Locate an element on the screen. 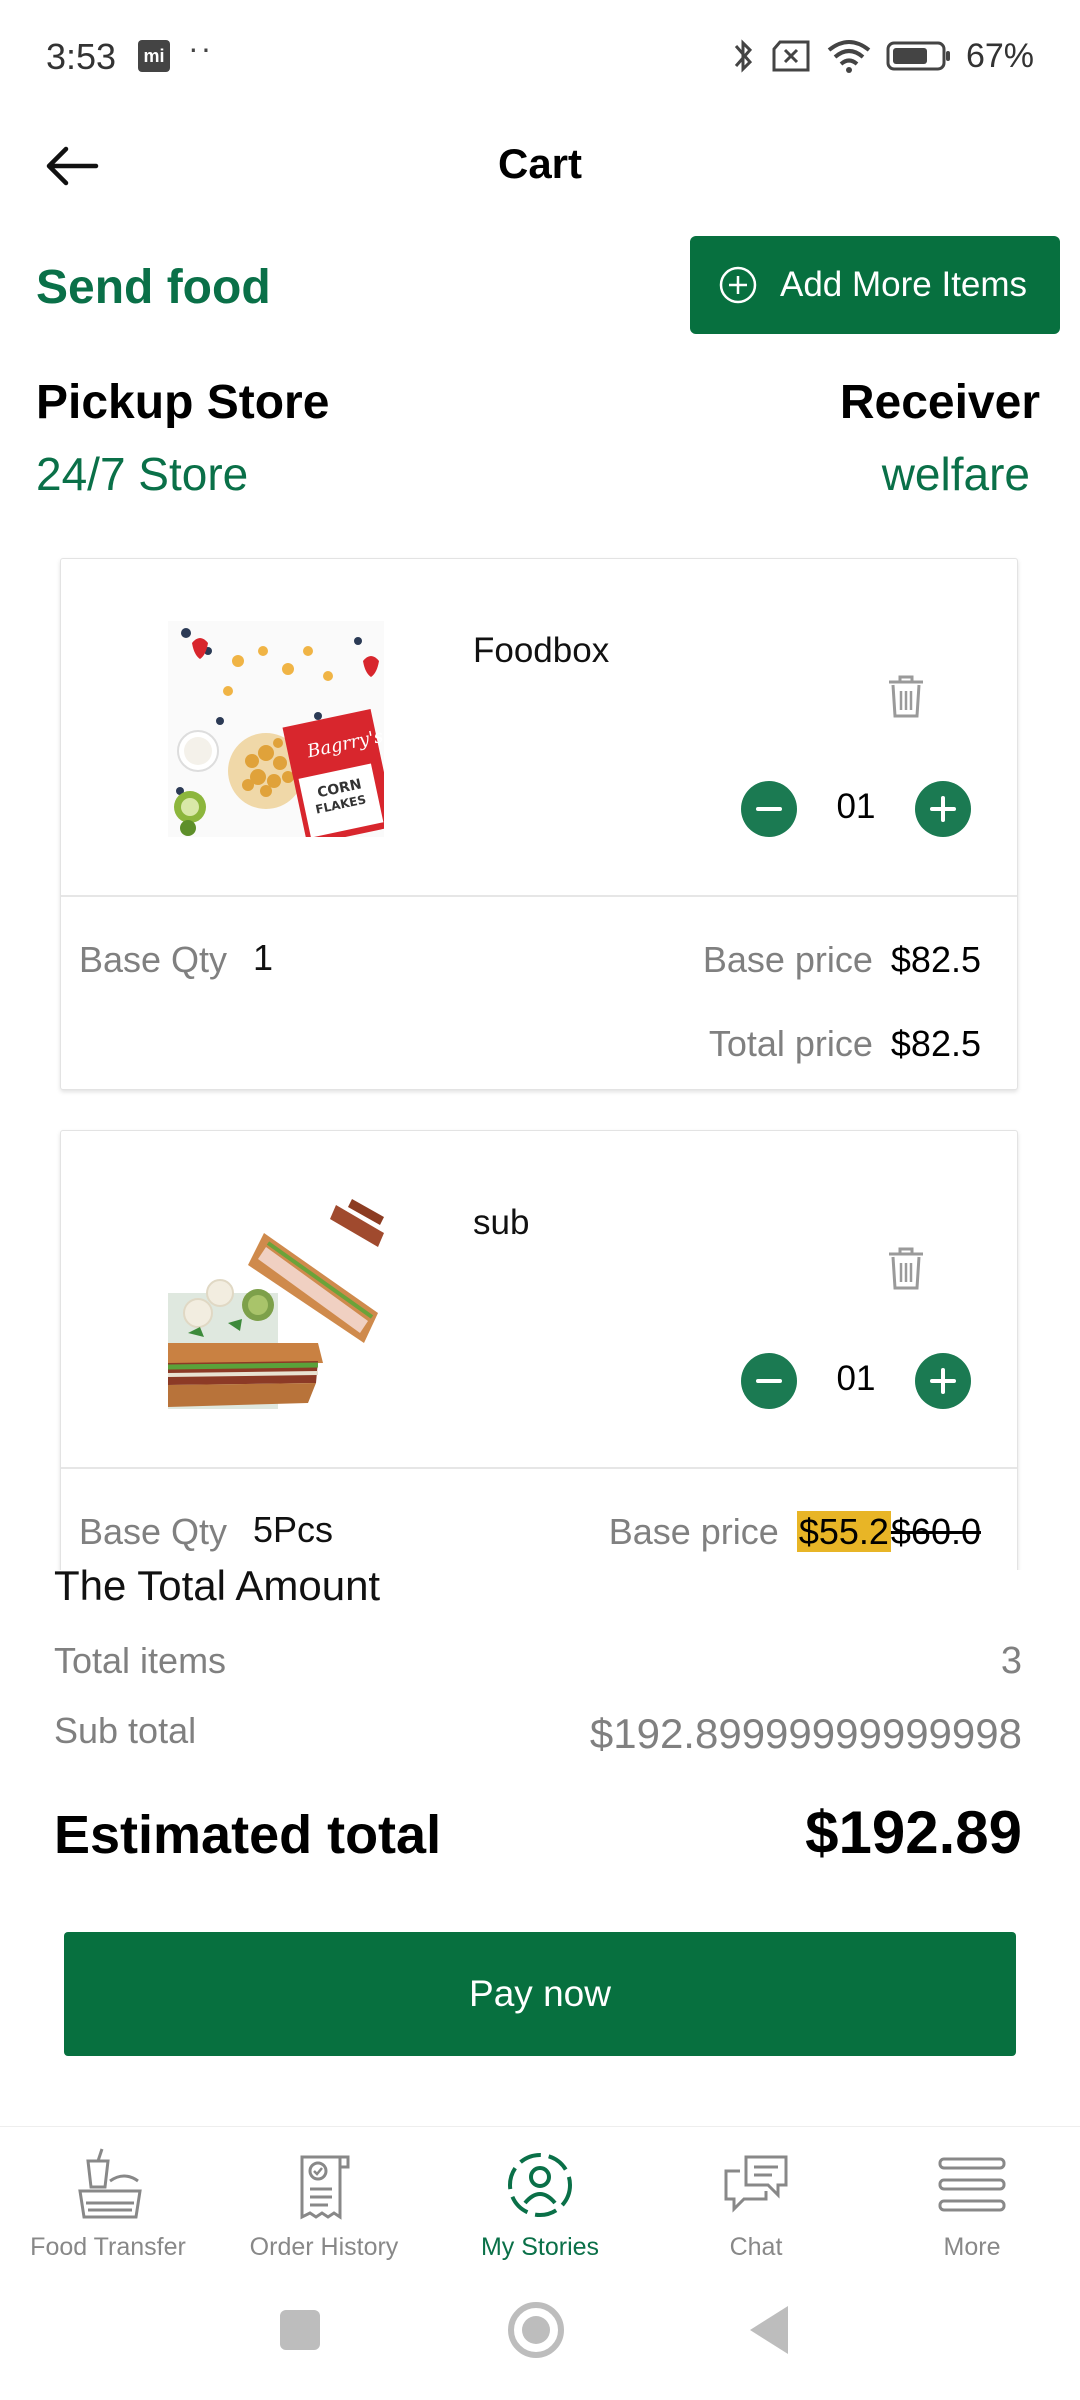  original-price: $60.0 is located at coordinates (935, 1531).